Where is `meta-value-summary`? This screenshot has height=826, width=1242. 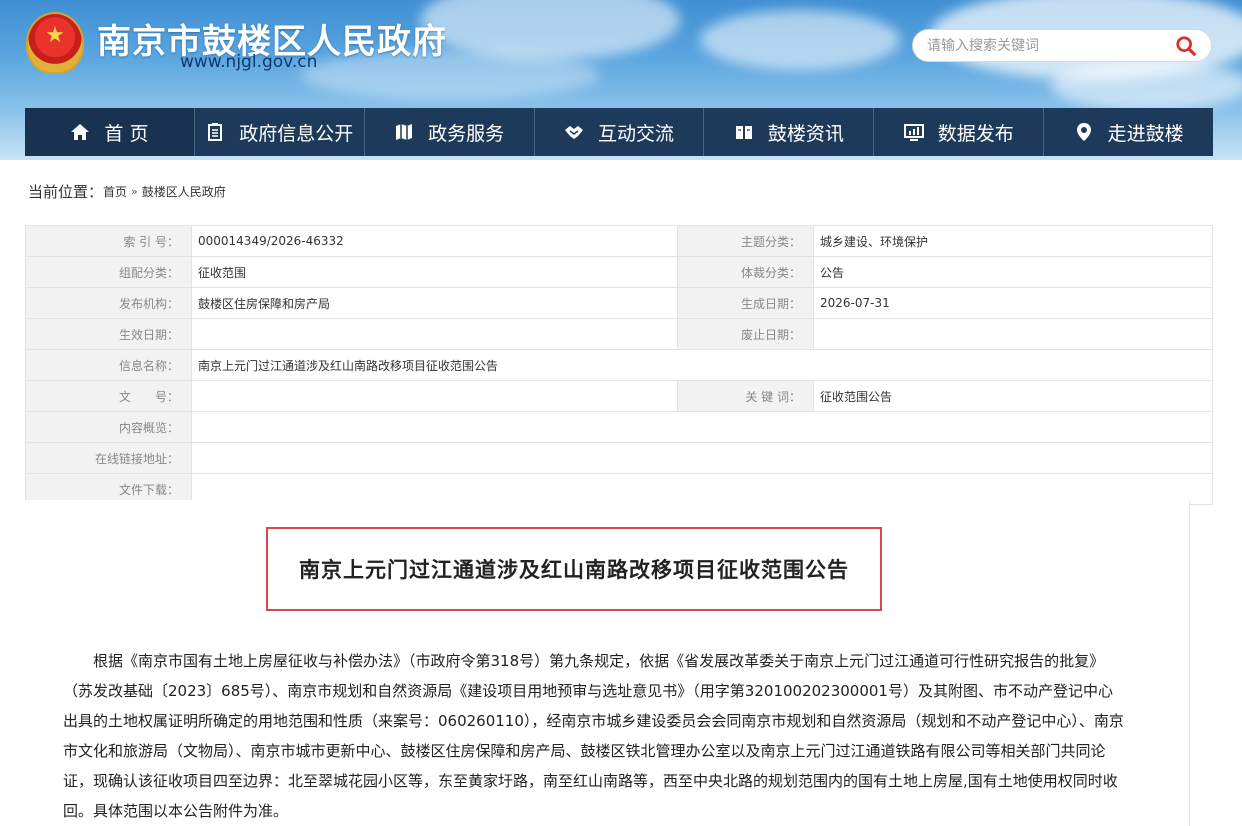
meta-value-summary is located at coordinates (702, 427).